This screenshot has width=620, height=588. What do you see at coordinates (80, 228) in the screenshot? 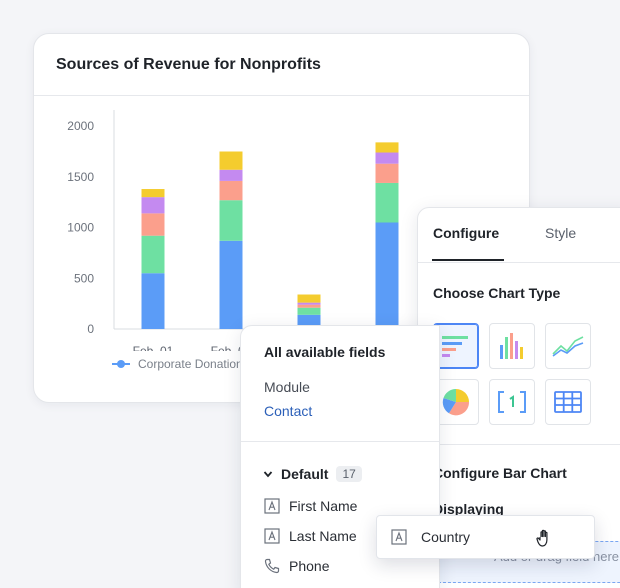
I see `y-tick-label: 1000` at bounding box center [80, 228].